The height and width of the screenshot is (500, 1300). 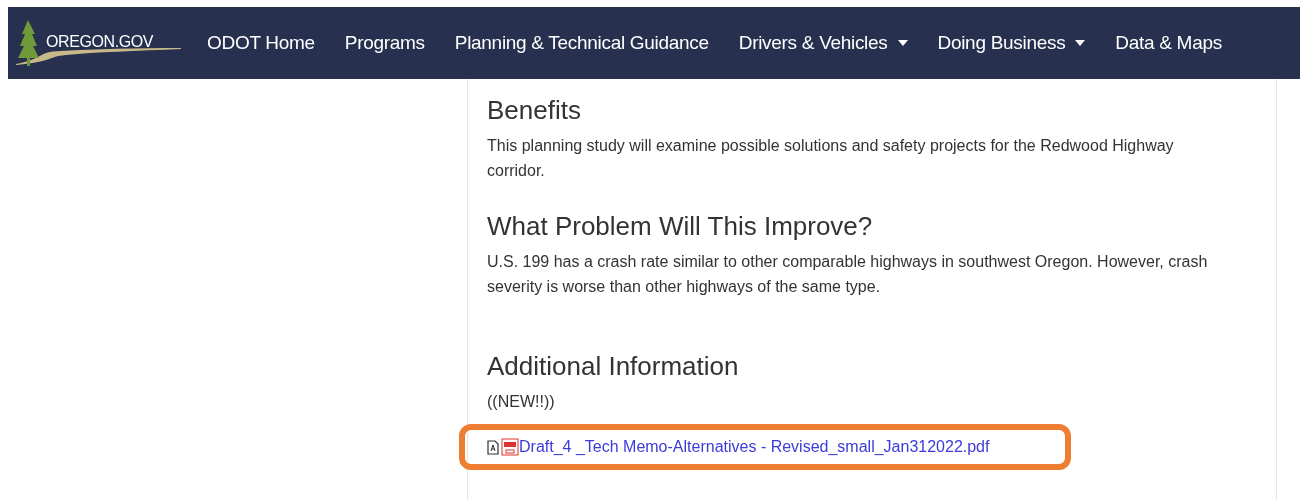 I want to click on section-heading: Benefits, so click(x=534, y=110).